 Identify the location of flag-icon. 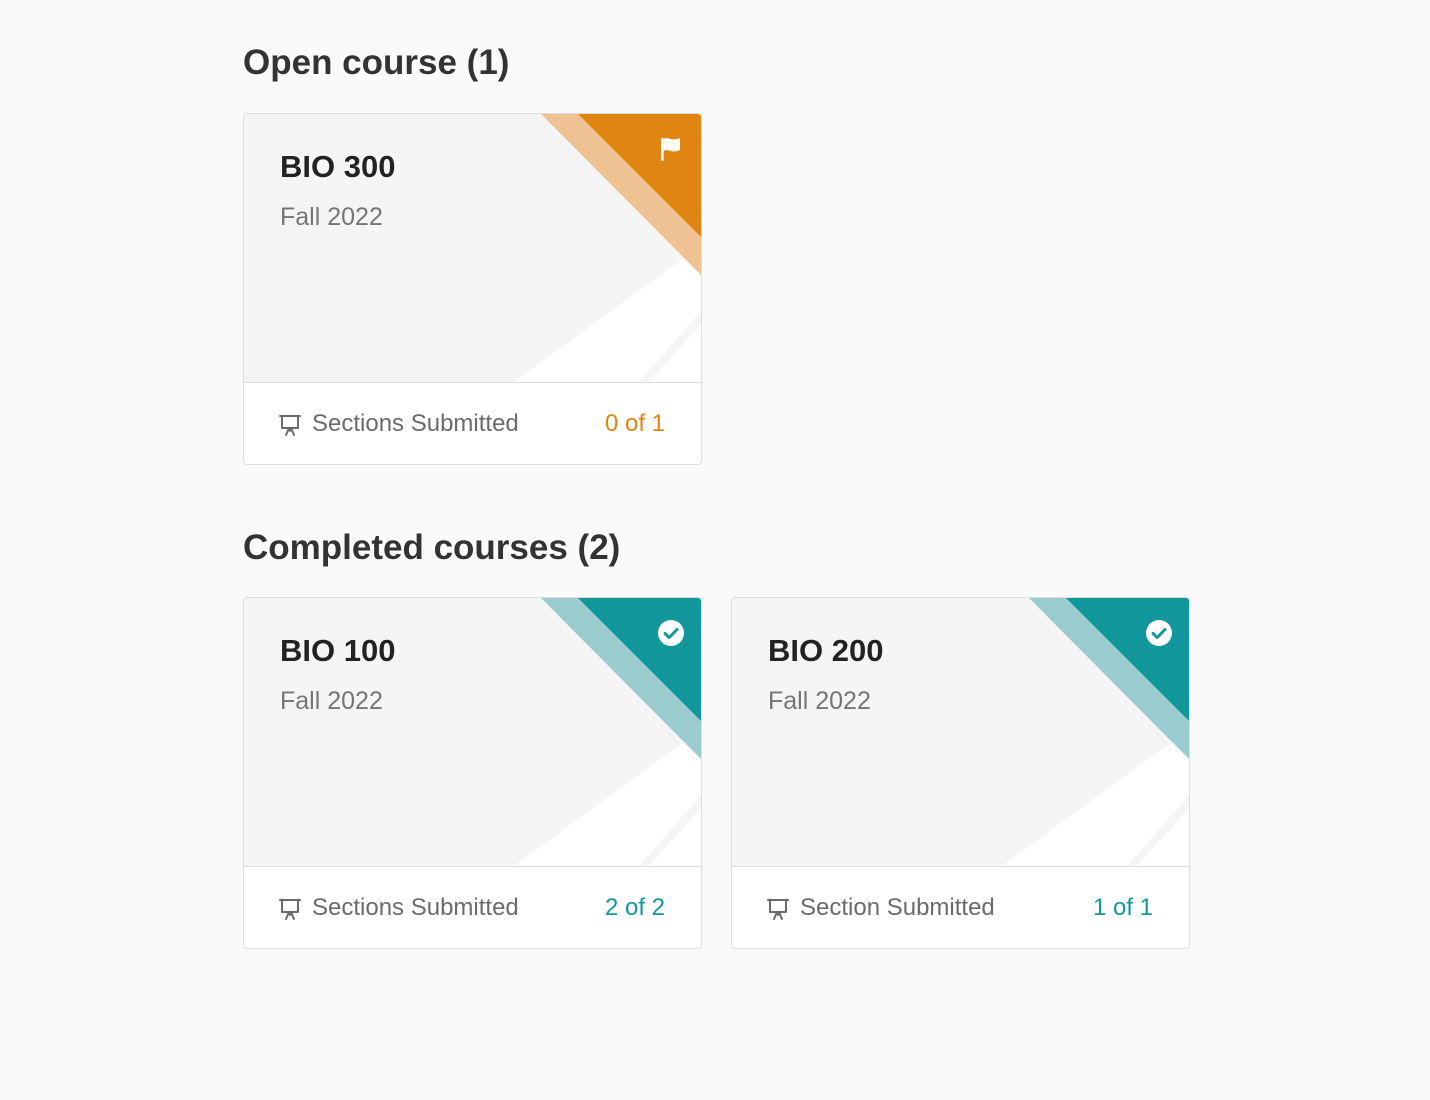
(670, 149).